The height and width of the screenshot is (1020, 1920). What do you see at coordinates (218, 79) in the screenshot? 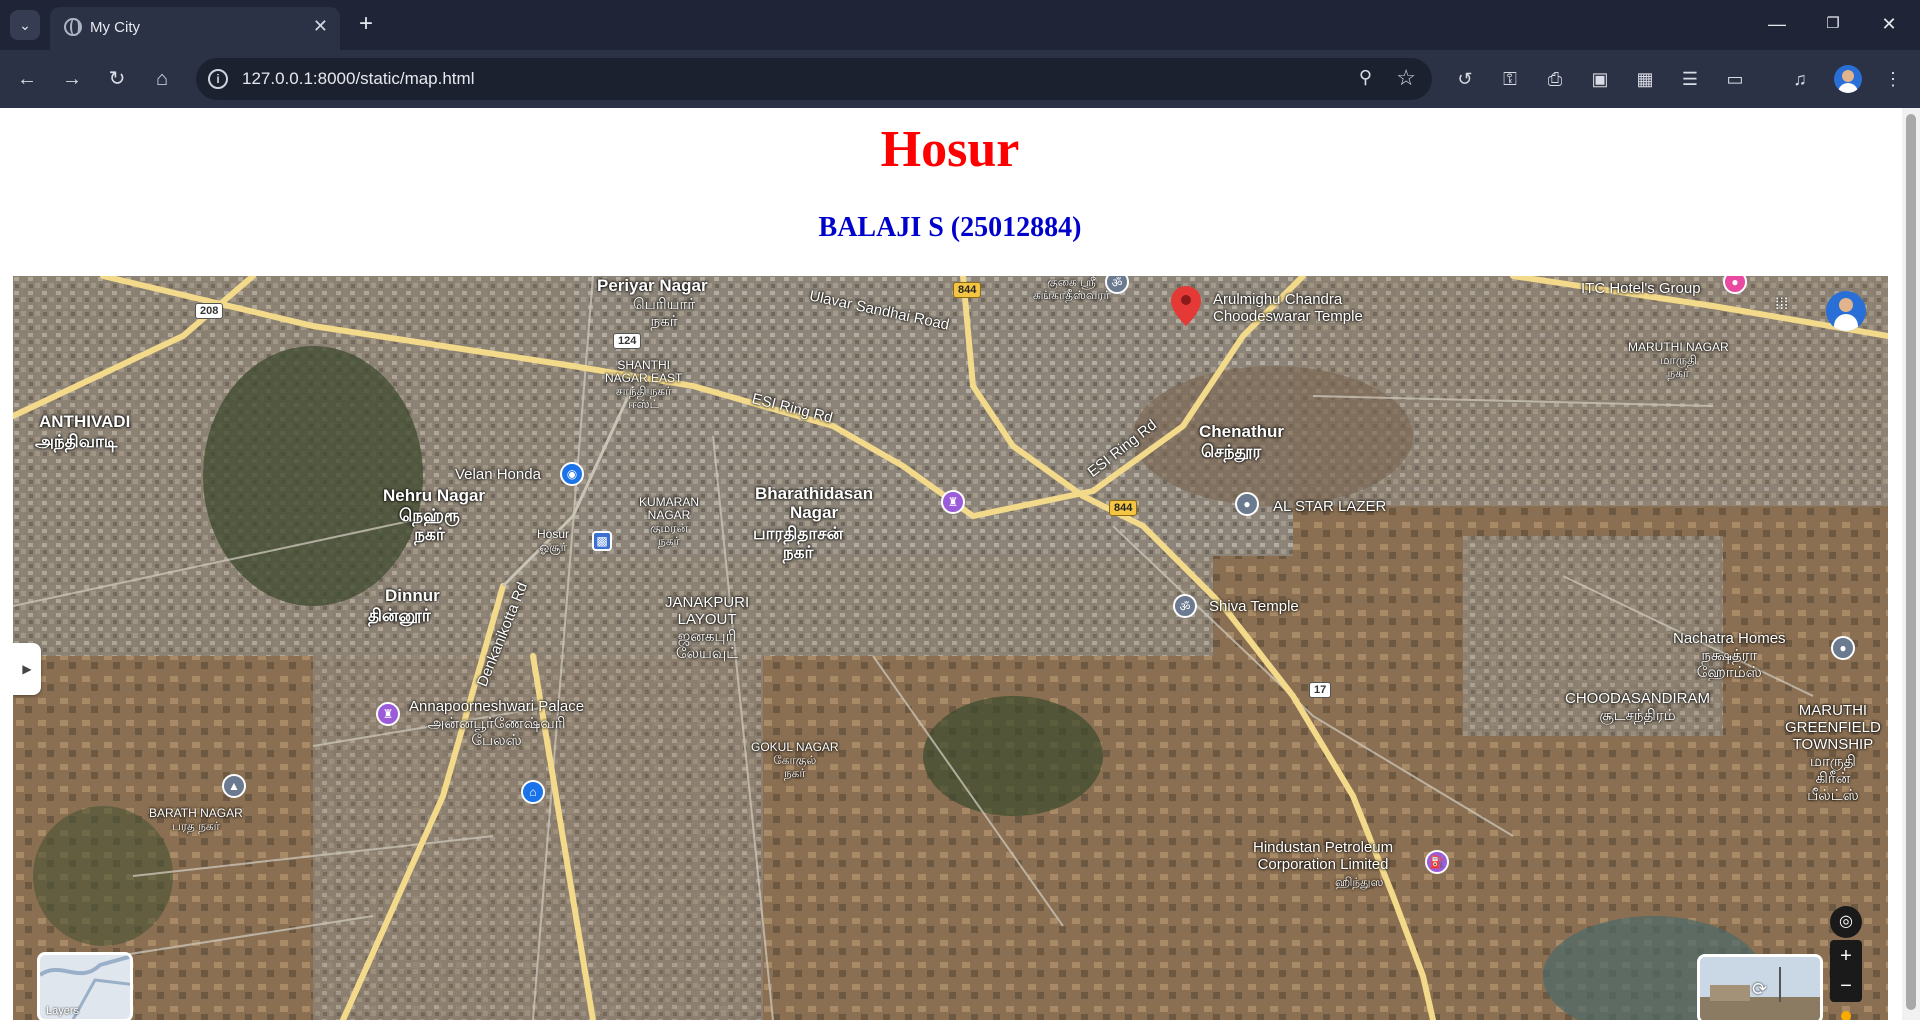
I see `site-info-icon: i` at bounding box center [218, 79].